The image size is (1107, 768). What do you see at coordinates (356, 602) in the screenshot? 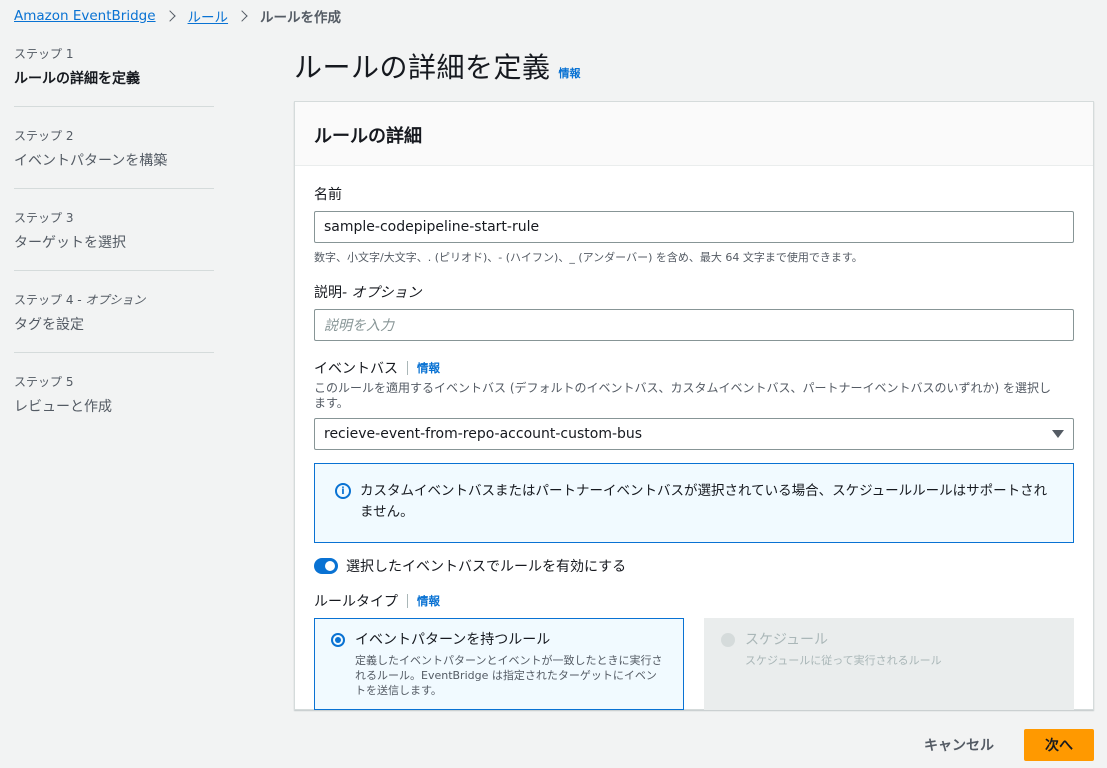
I see `rule-type-label-text: ルールタイプ` at bounding box center [356, 602].